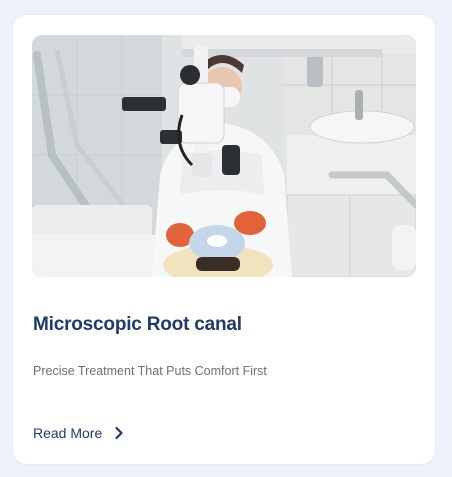 This screenshot has height=477, width=452. Describe the element at coordinates (137, 324) in the screenshot. I see `card-title: Microscopic Root canal` at that location.